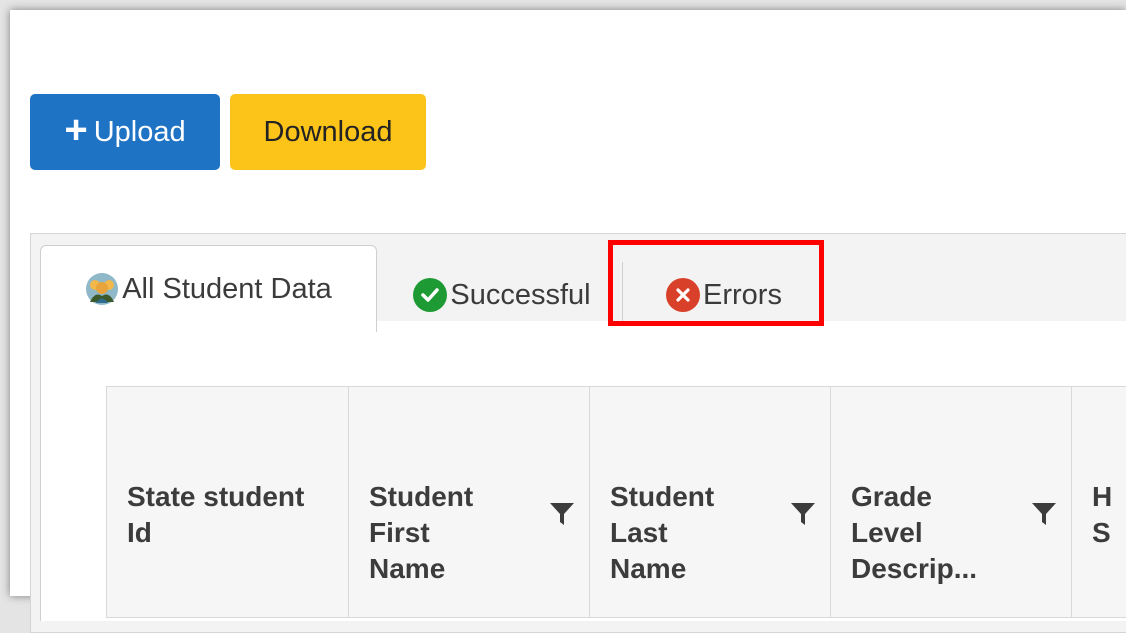 This screenshot has width=1126, height=633. Describe the element at coordinates (430, 295) in the screenshot. I see `check-circle-icon` at that location.